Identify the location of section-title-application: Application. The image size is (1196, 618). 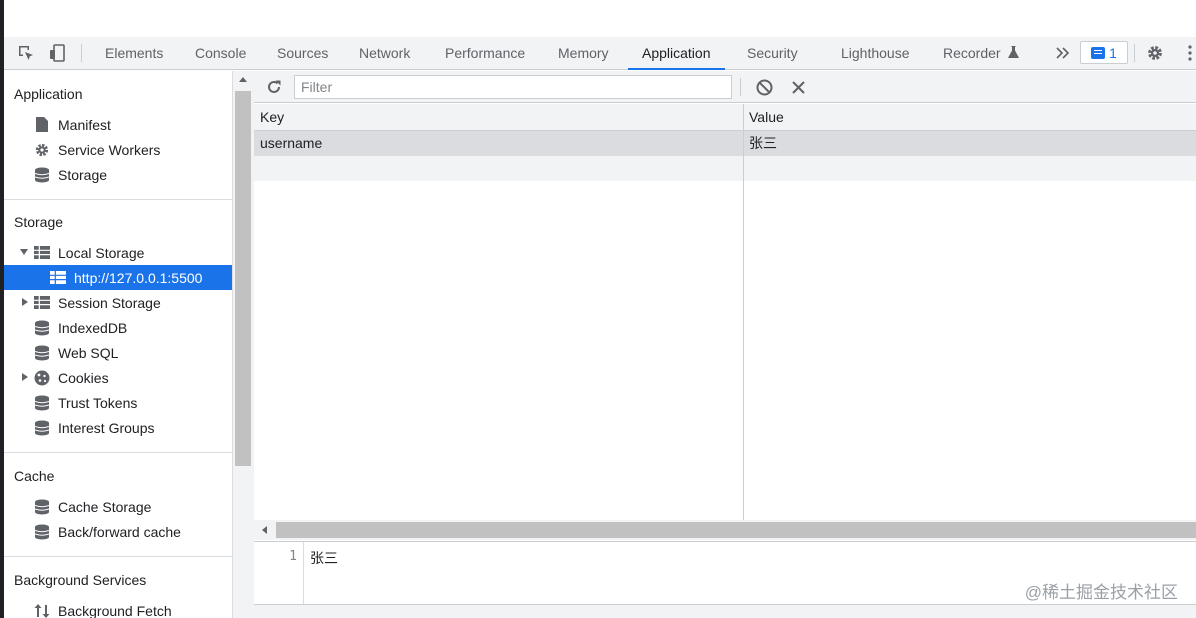
(48, 94).